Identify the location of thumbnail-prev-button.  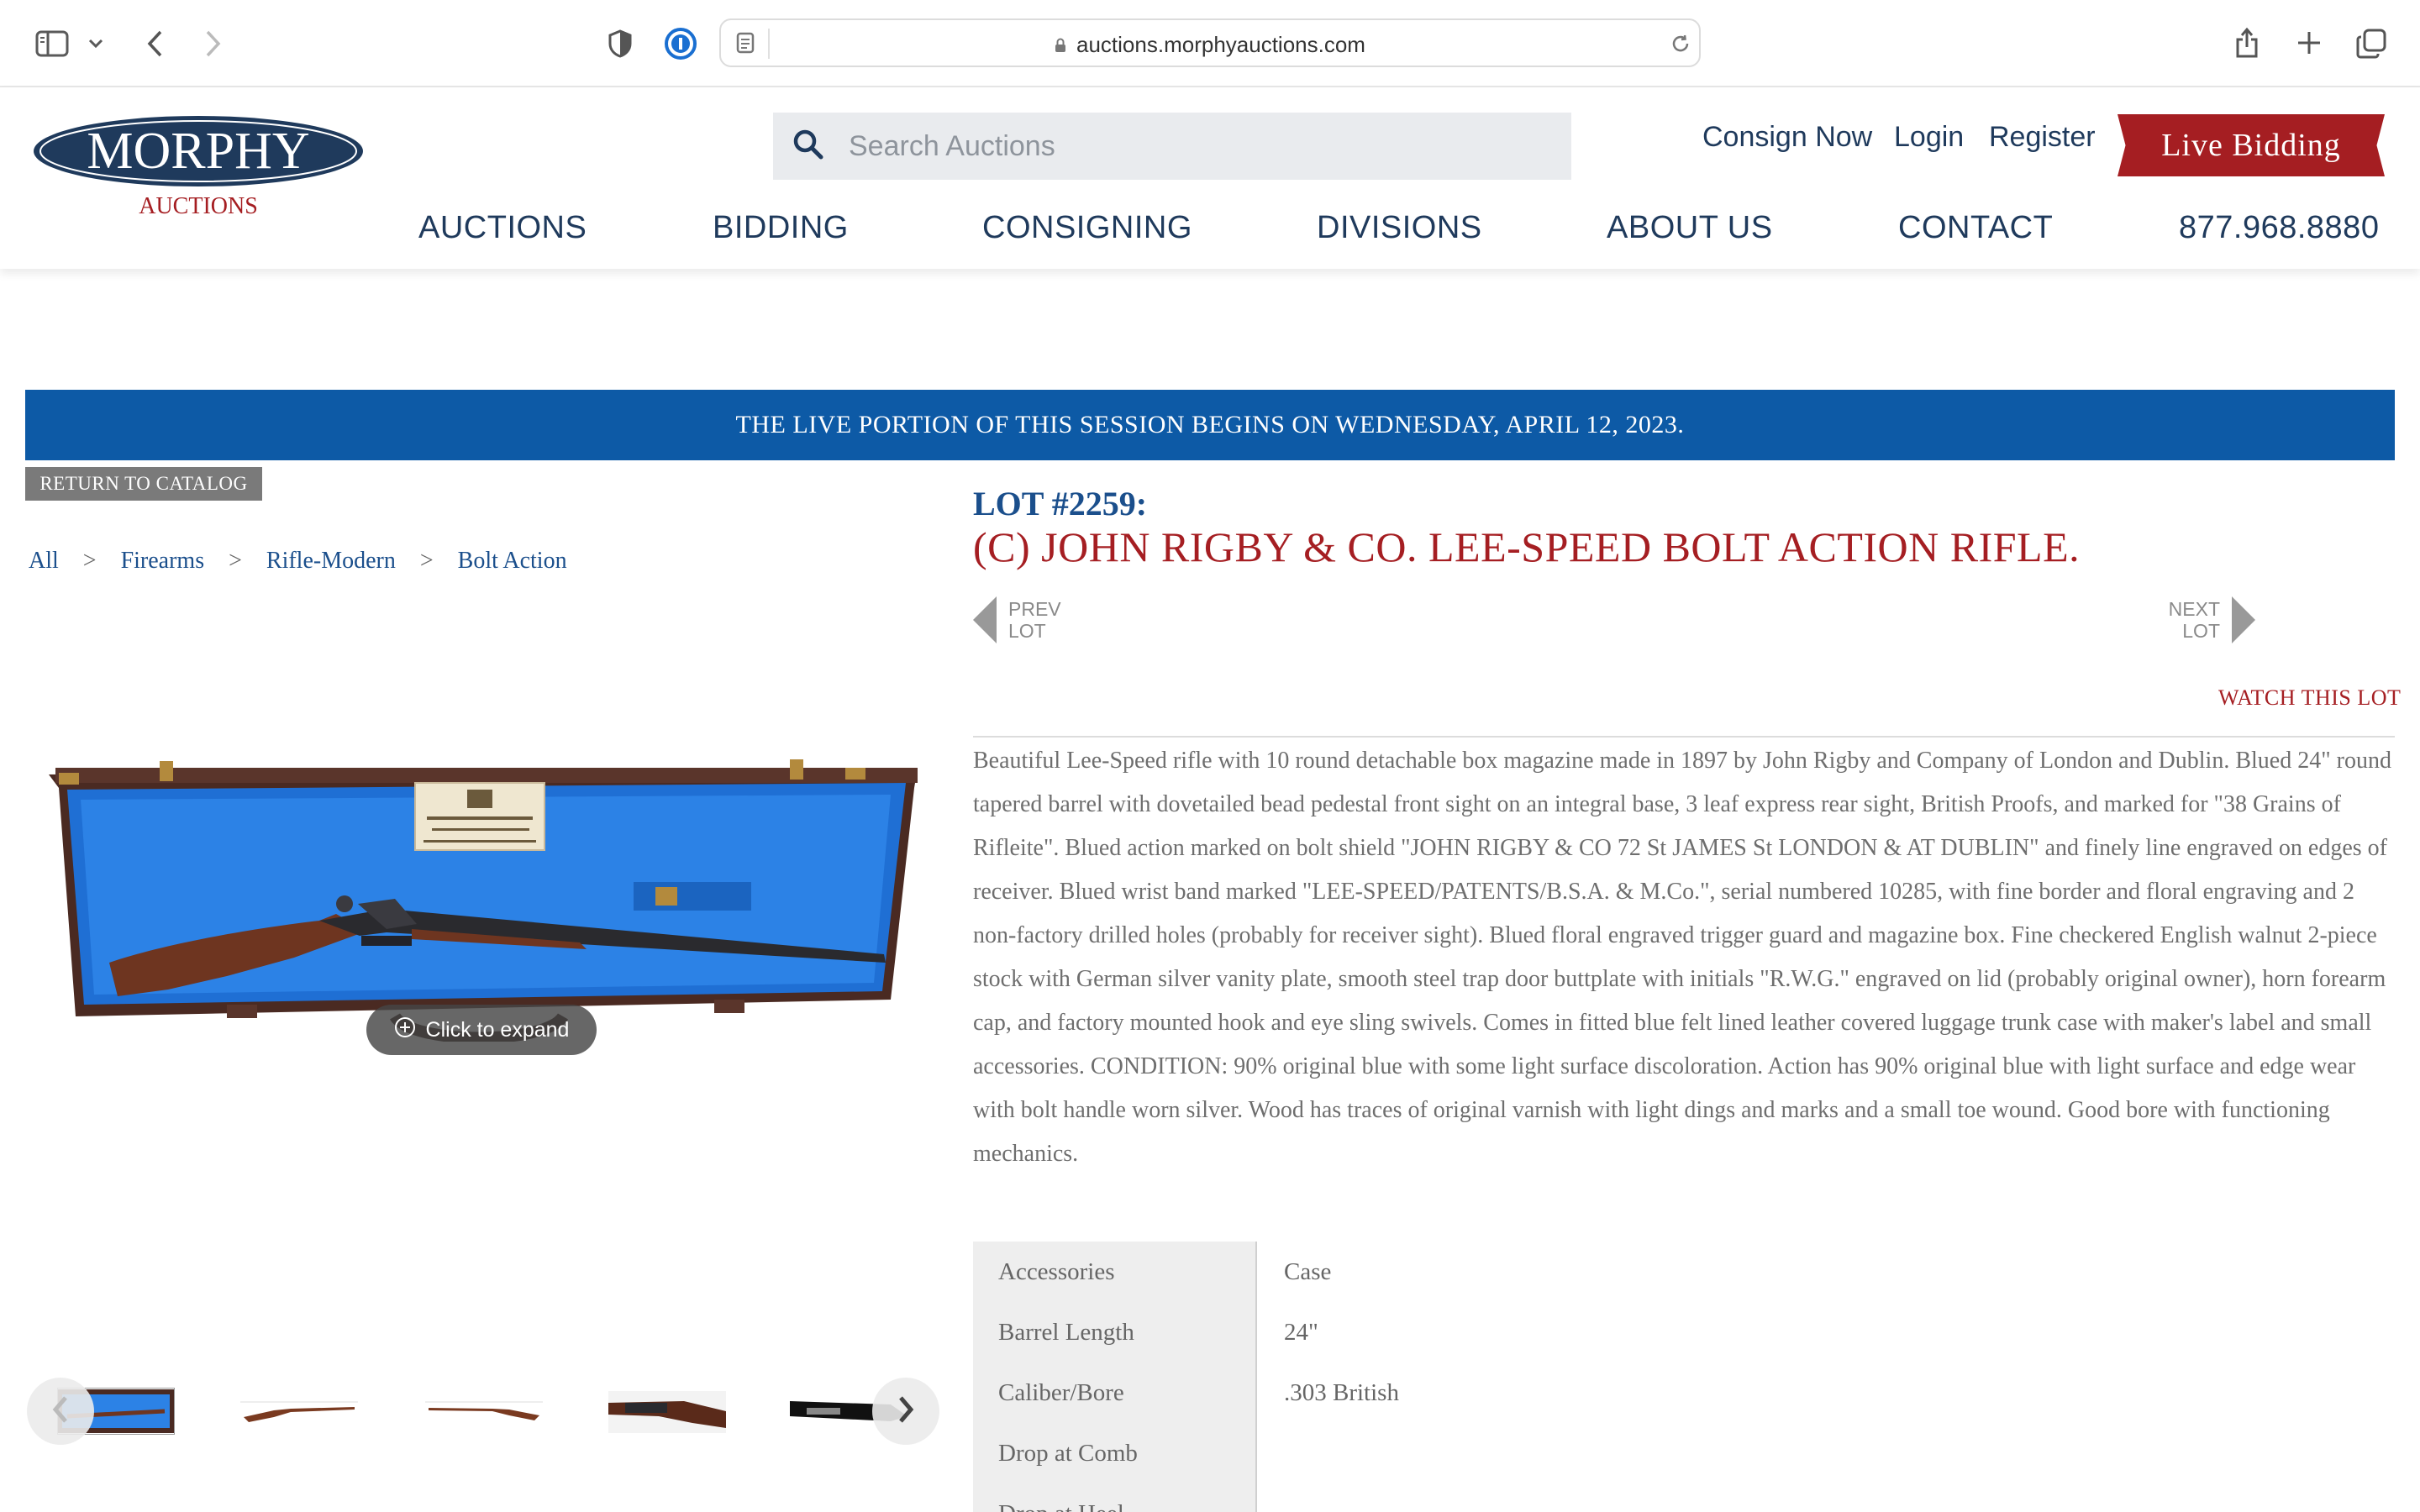
(60, 1411).